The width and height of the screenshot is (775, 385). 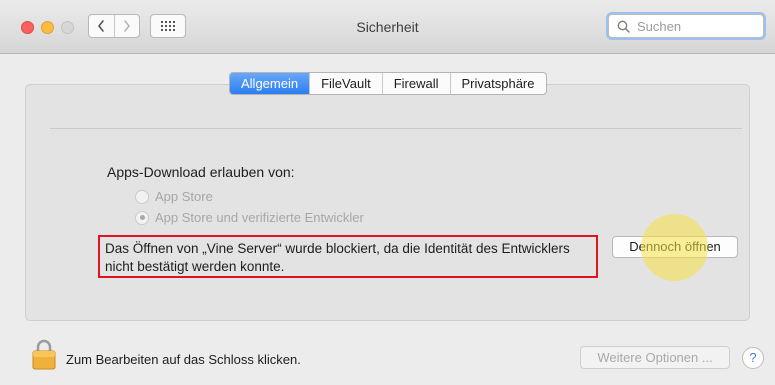 I want to click on chevron-left-icon, so click(x=101, y=26).